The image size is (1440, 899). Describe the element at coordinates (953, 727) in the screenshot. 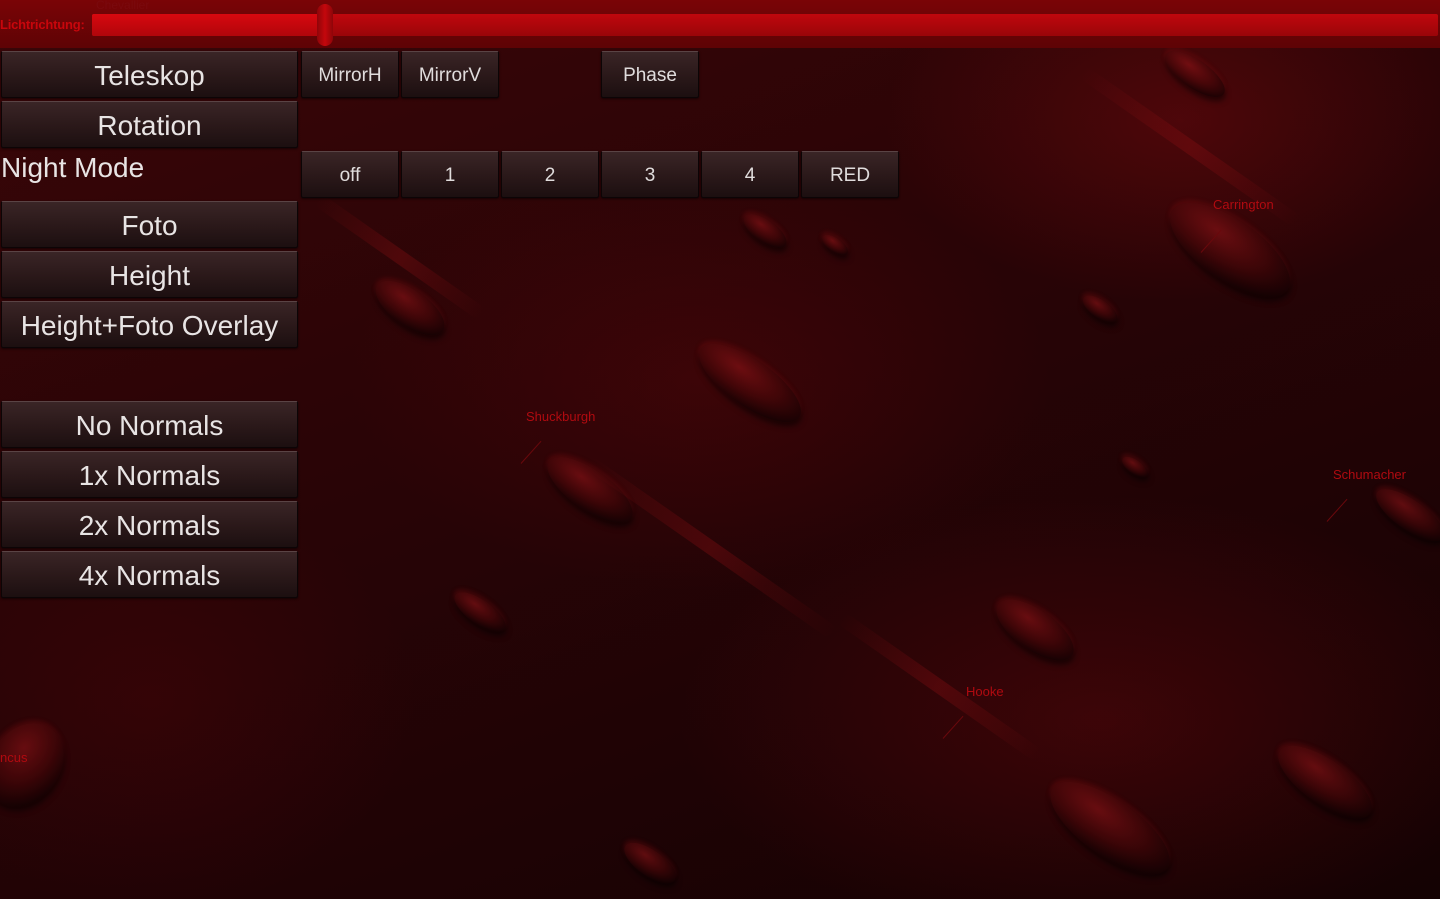

I see `hooke-leader` at that location.